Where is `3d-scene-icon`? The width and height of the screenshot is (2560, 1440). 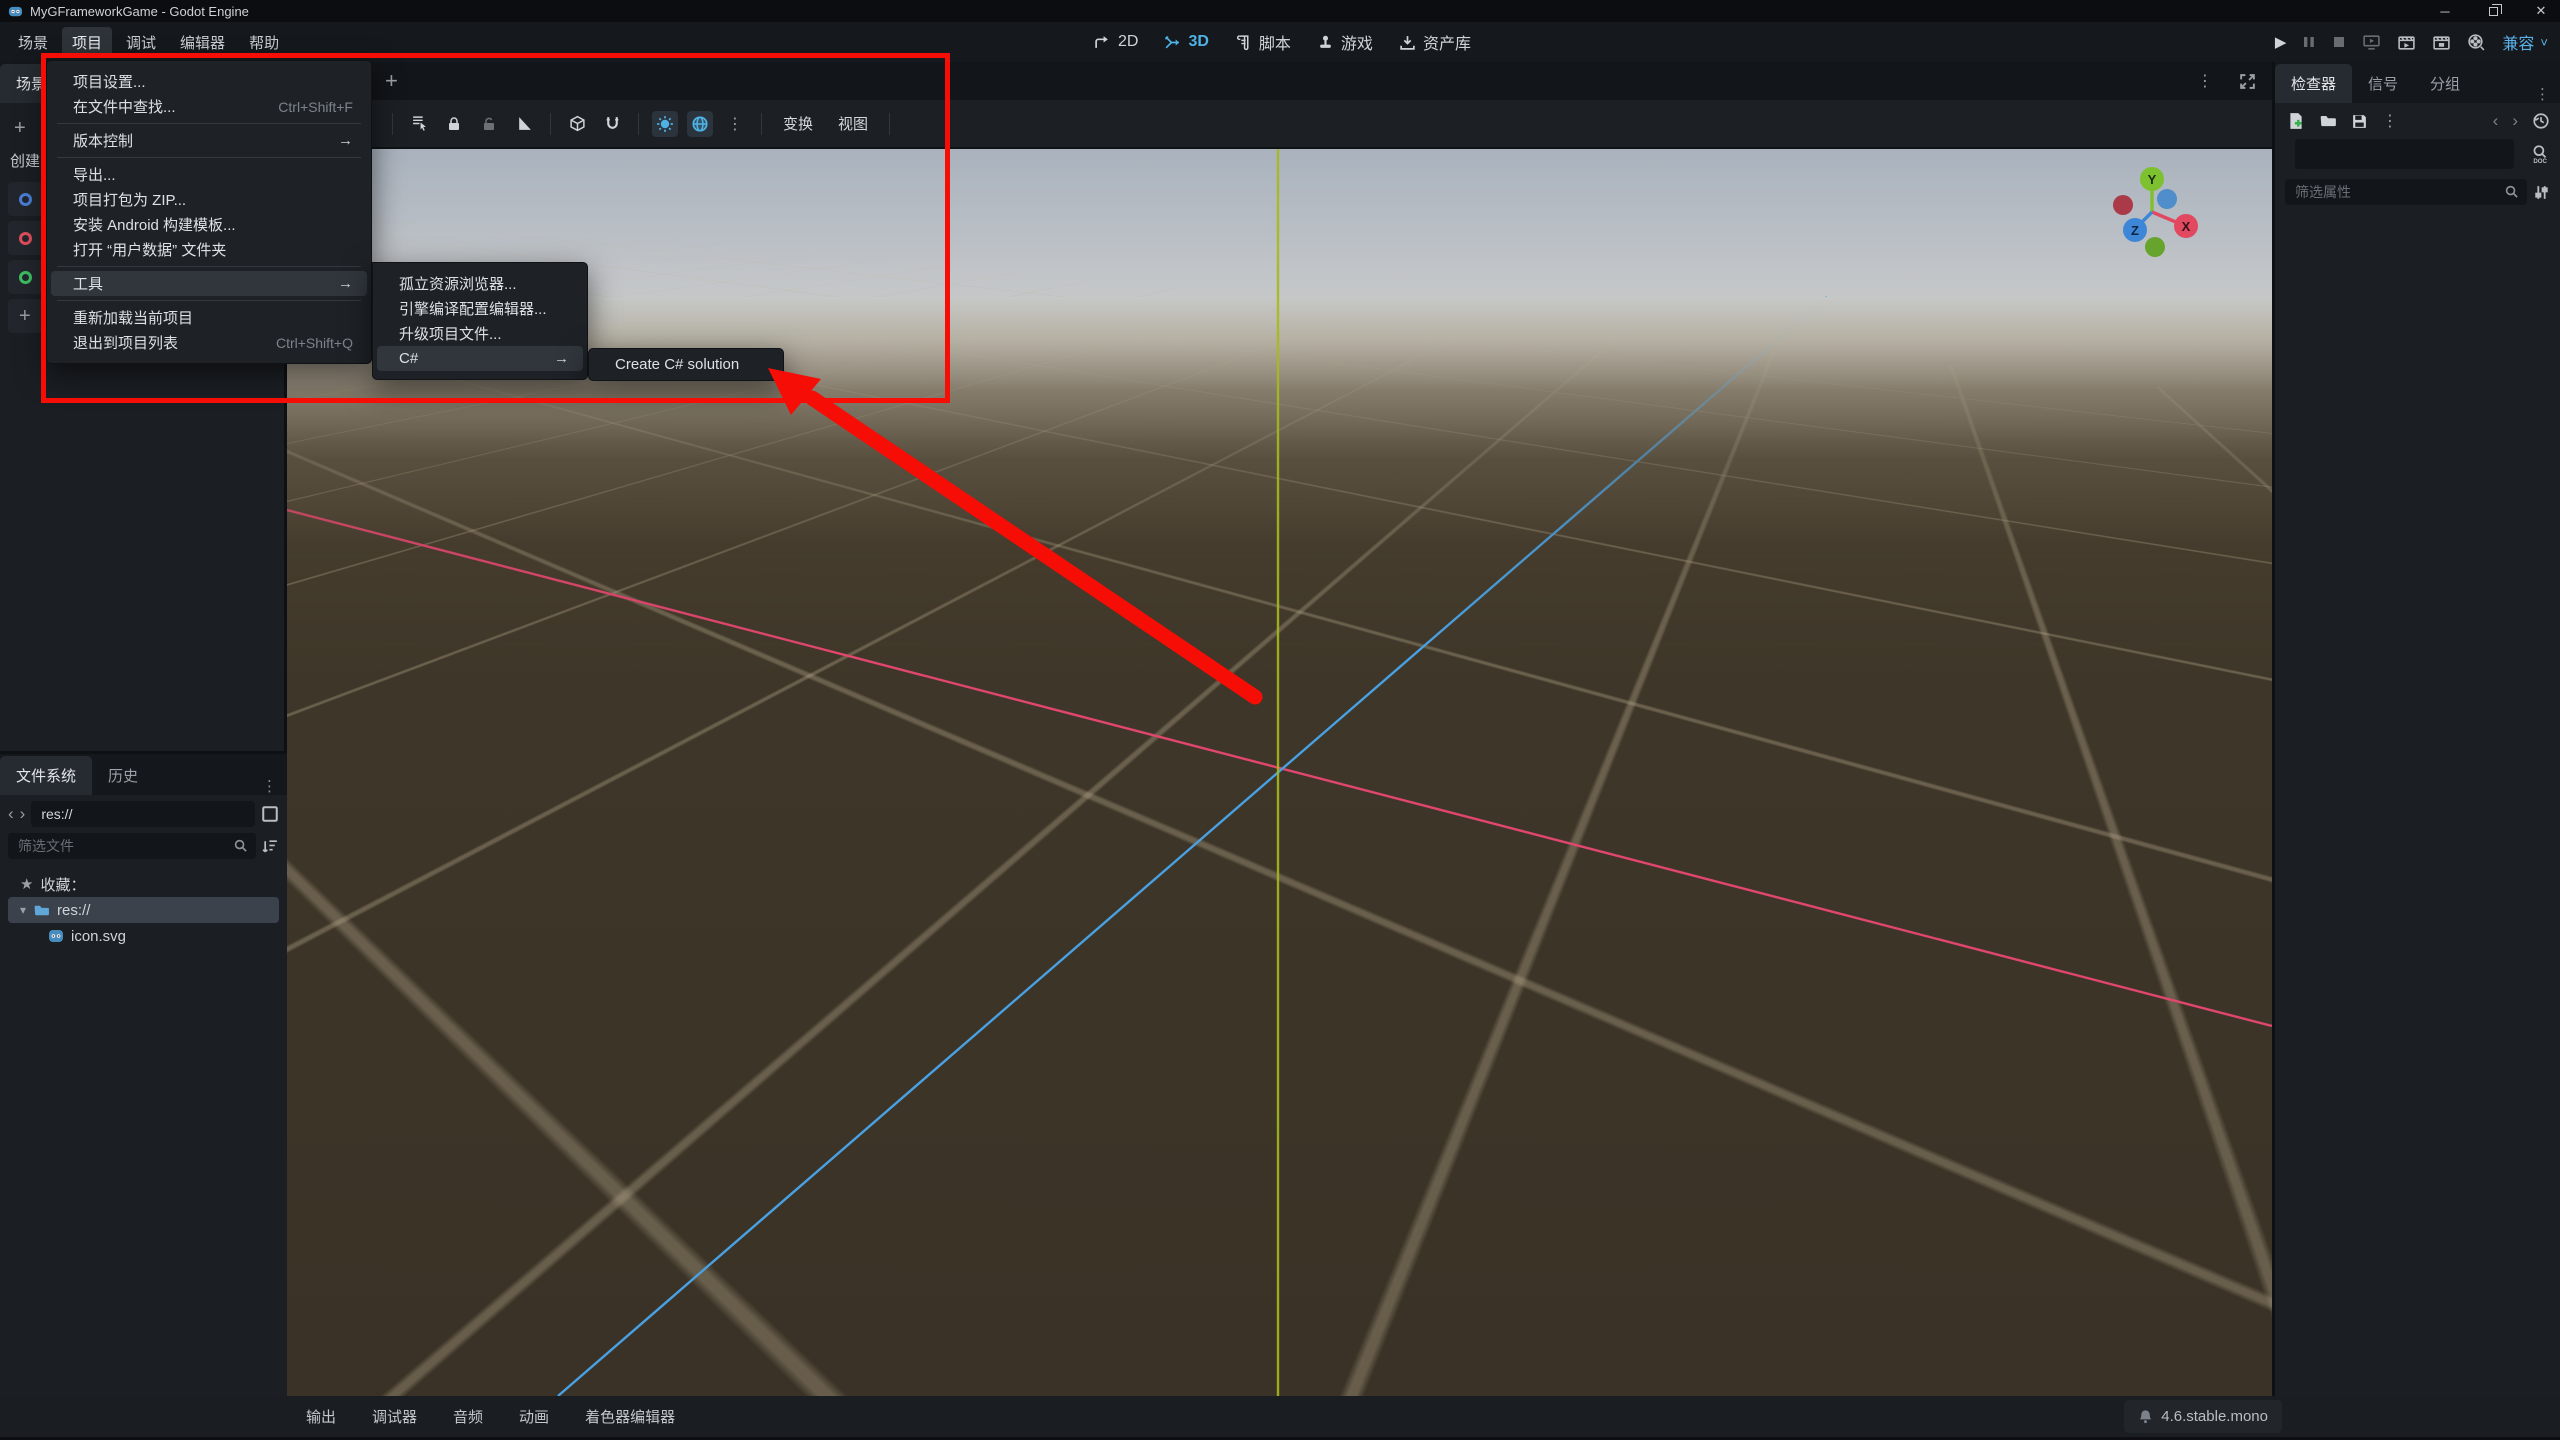
3d-scene-icon is located at coordinates (25, 238).